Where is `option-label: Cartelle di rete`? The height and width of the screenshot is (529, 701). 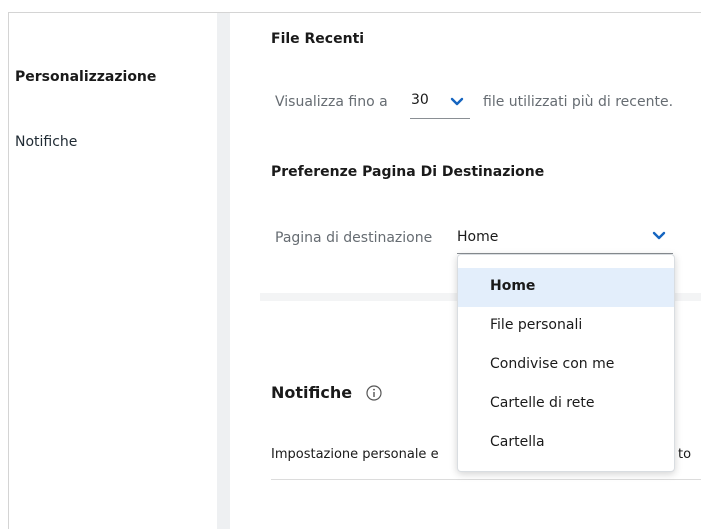 option-label: Cartelle di rete is located at coordinates (542, 403).